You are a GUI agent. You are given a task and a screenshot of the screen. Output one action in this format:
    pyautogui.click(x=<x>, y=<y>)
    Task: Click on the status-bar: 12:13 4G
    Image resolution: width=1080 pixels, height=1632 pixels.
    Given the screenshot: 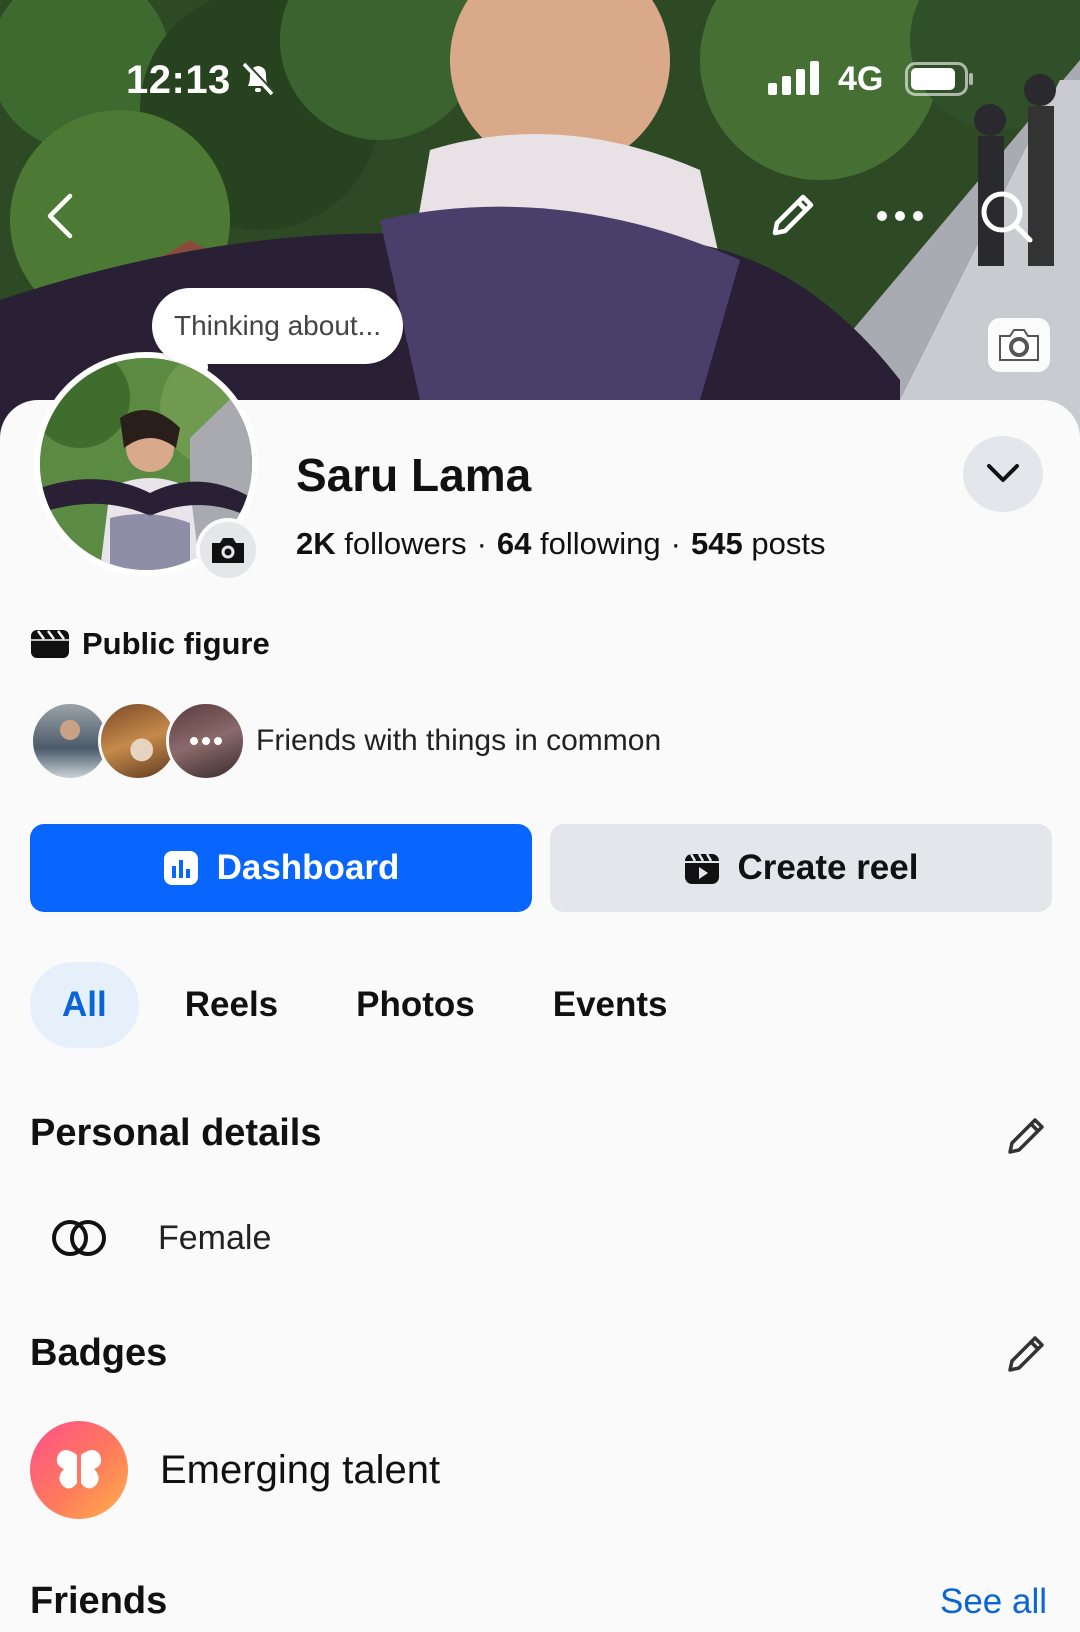 What is the action you would take?
    pyautogui.click(x=540, y=78)
    